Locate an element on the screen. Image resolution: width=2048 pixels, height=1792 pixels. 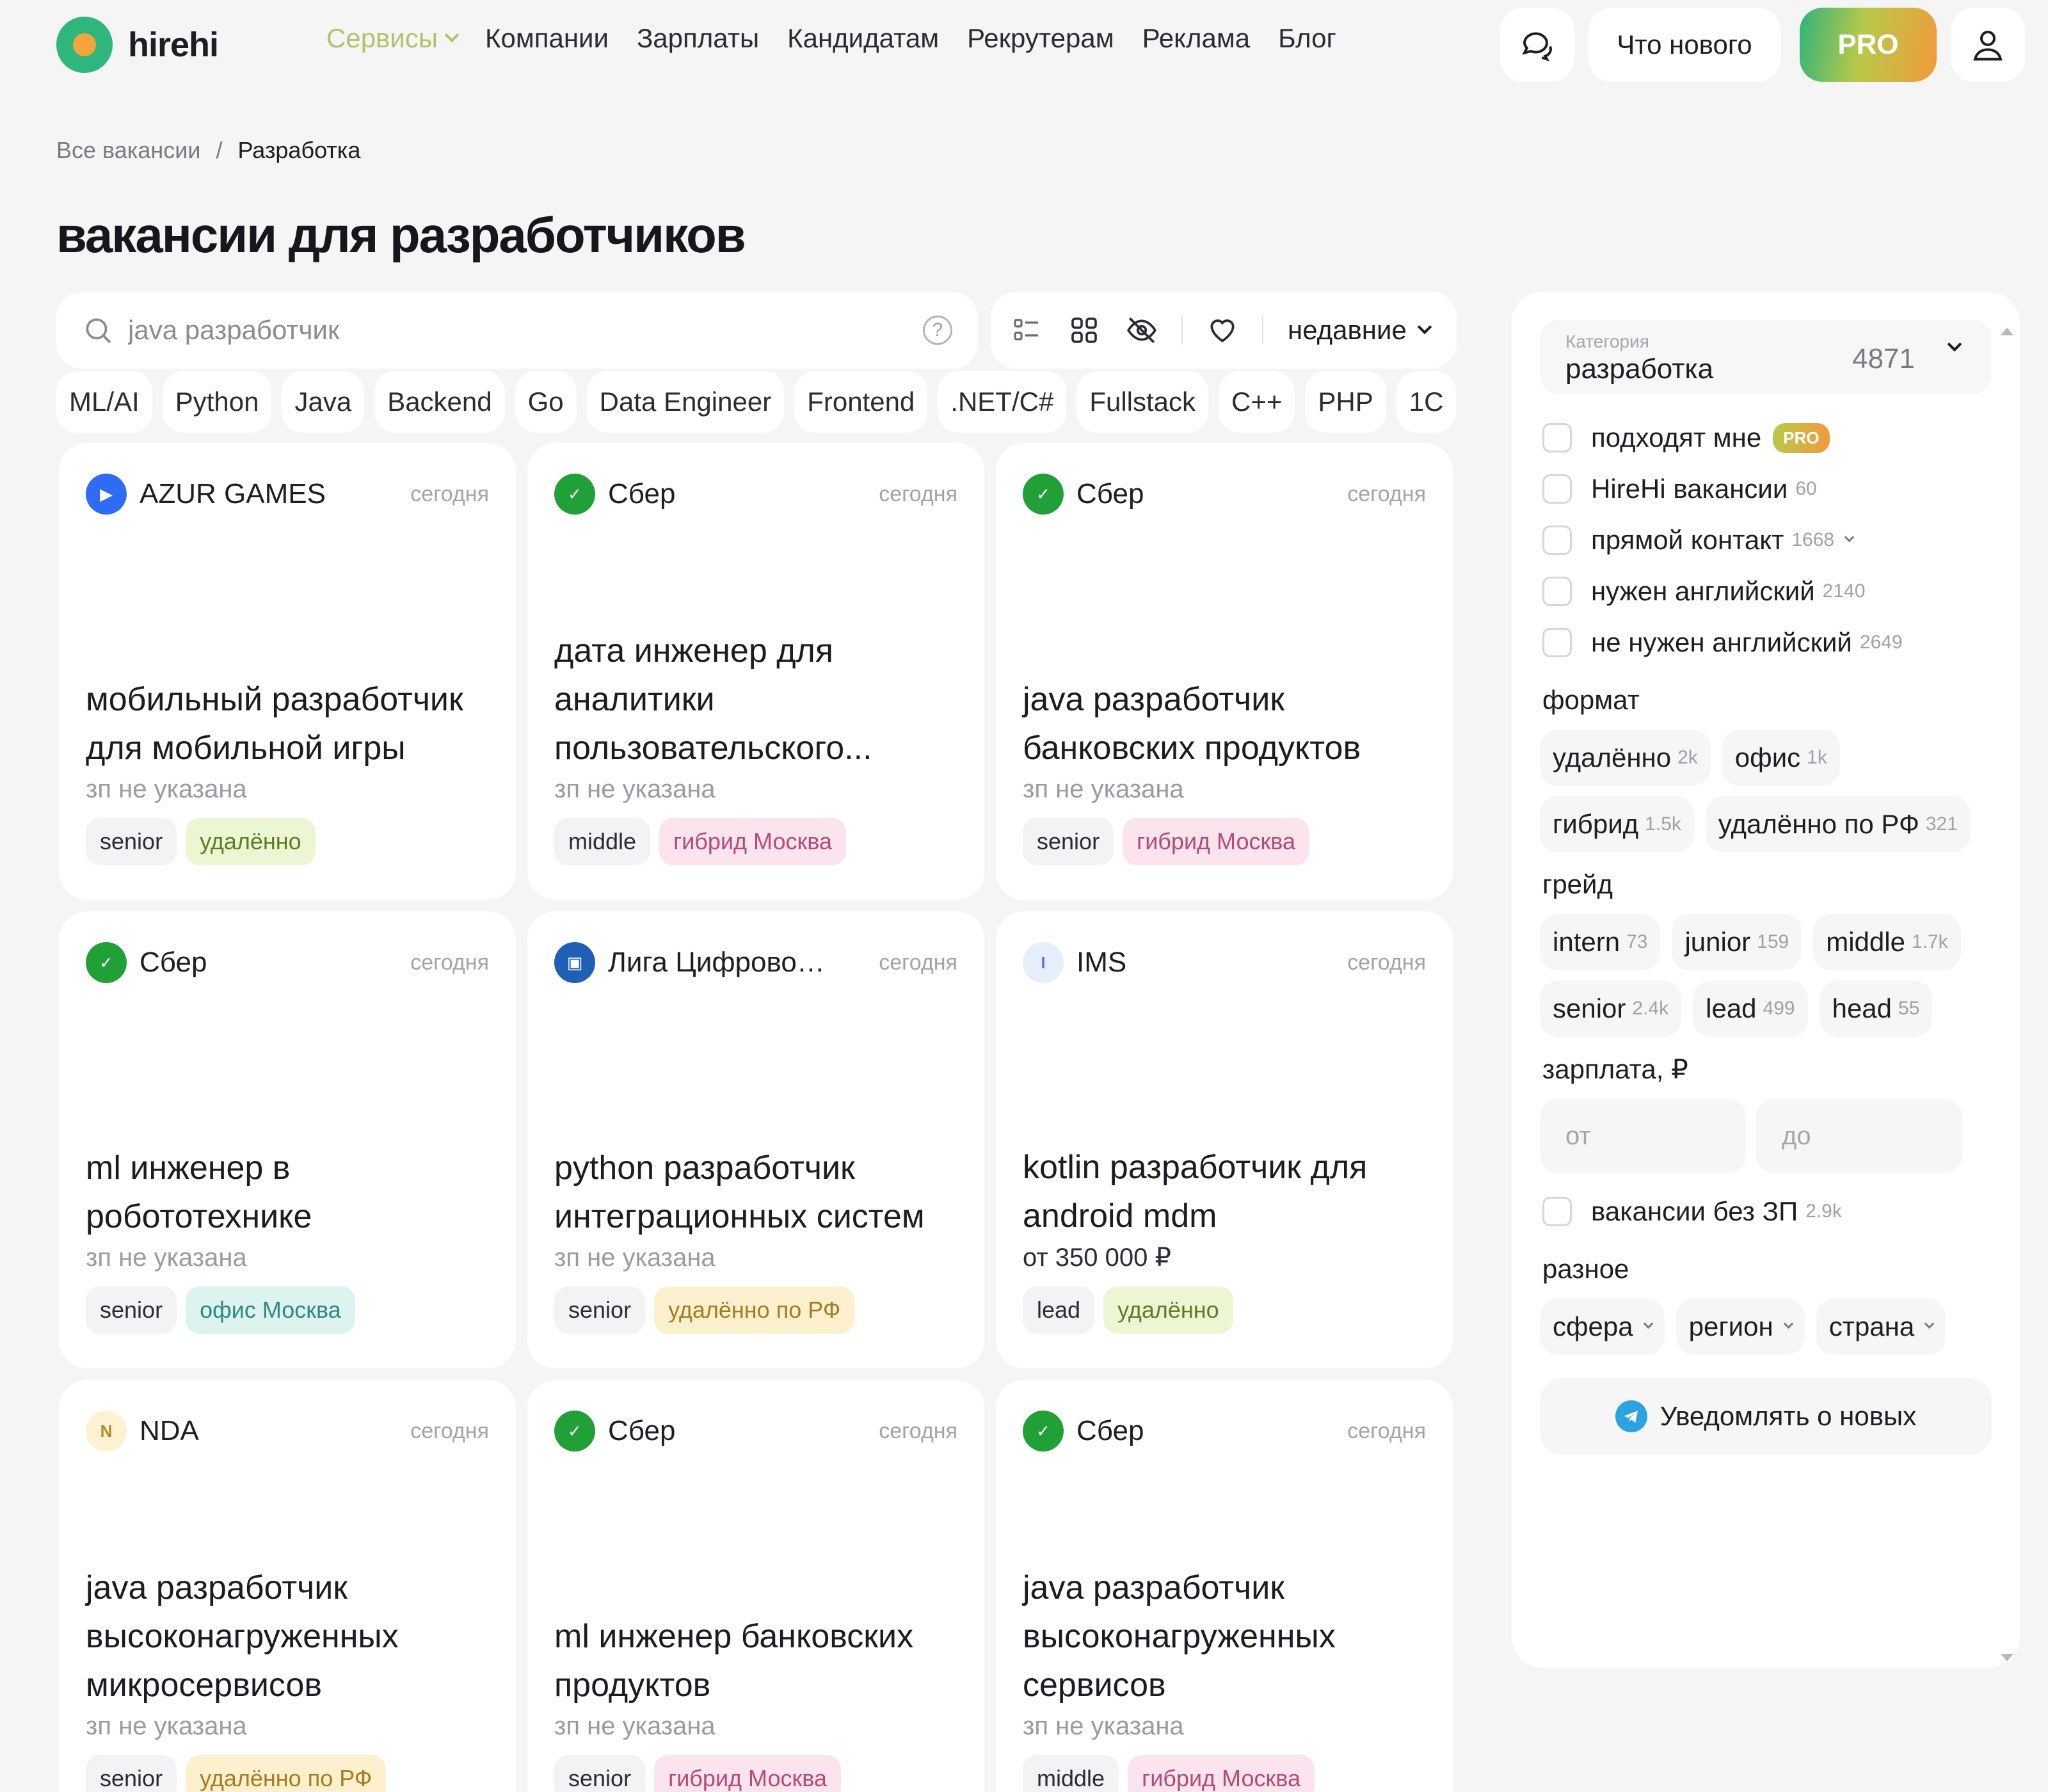
company-name: AZUR GAMES is located at coordinates (233, 494).